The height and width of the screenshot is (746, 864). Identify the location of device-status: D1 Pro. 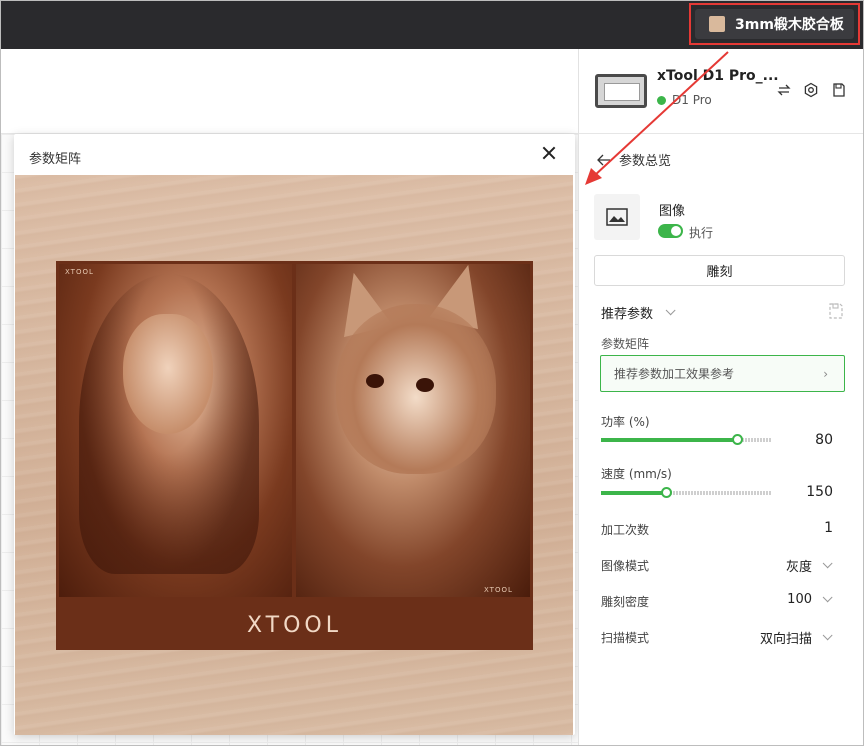
(684, 100).